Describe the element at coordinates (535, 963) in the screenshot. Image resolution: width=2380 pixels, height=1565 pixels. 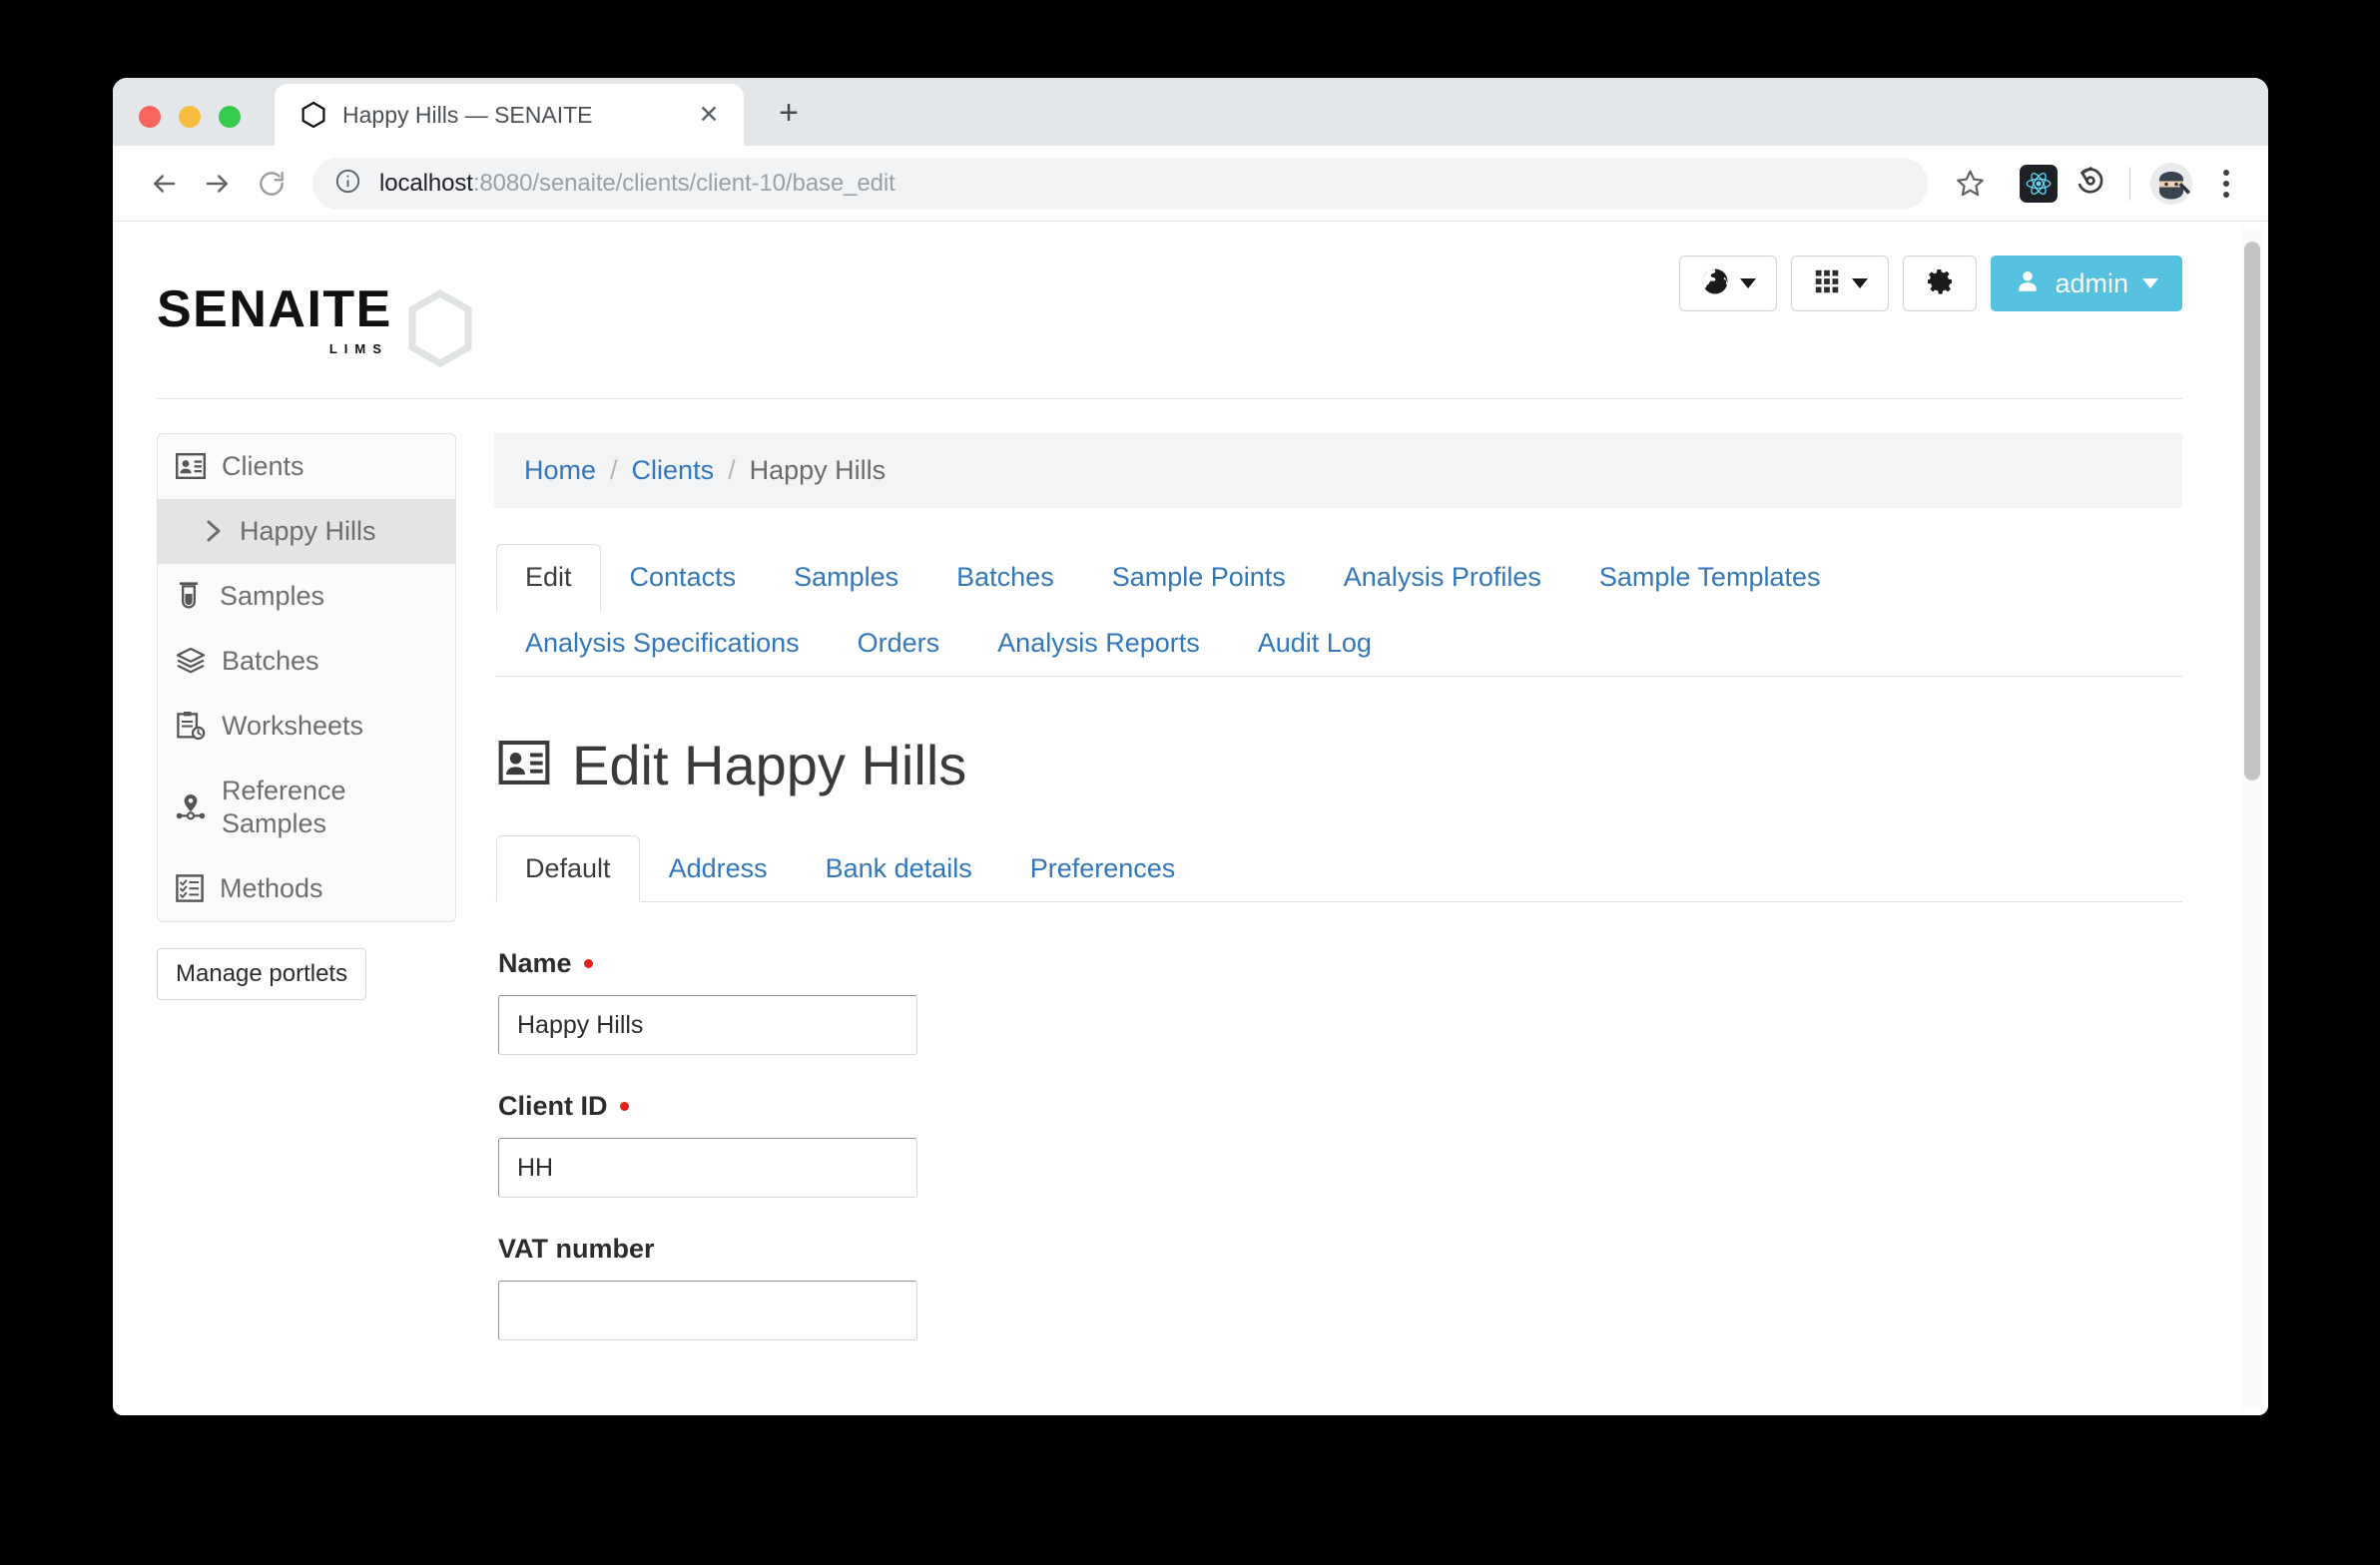
I see `field-label-text: Name` at that location.